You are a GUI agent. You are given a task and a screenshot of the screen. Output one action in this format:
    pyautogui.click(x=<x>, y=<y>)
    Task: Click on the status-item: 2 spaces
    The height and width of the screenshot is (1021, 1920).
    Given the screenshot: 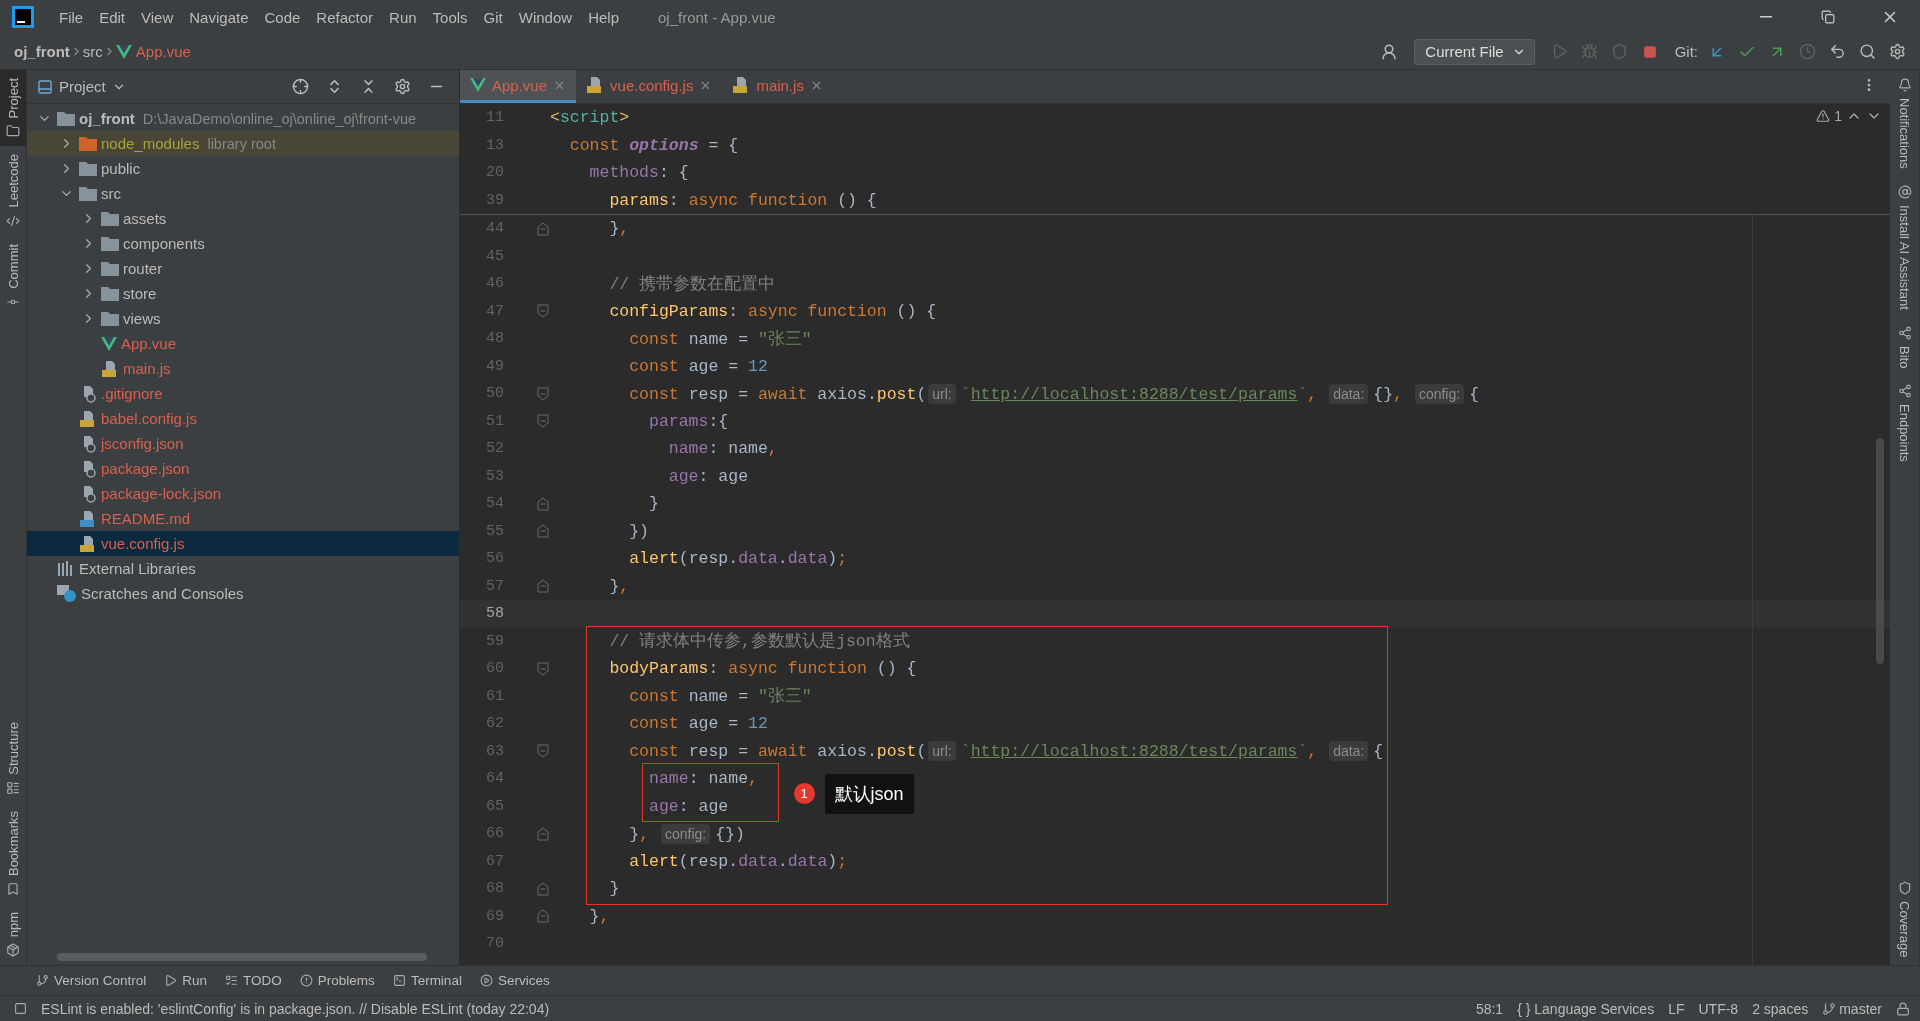 What is the action you would take?
    pyautogui.click(x=1780, y=1008)
    